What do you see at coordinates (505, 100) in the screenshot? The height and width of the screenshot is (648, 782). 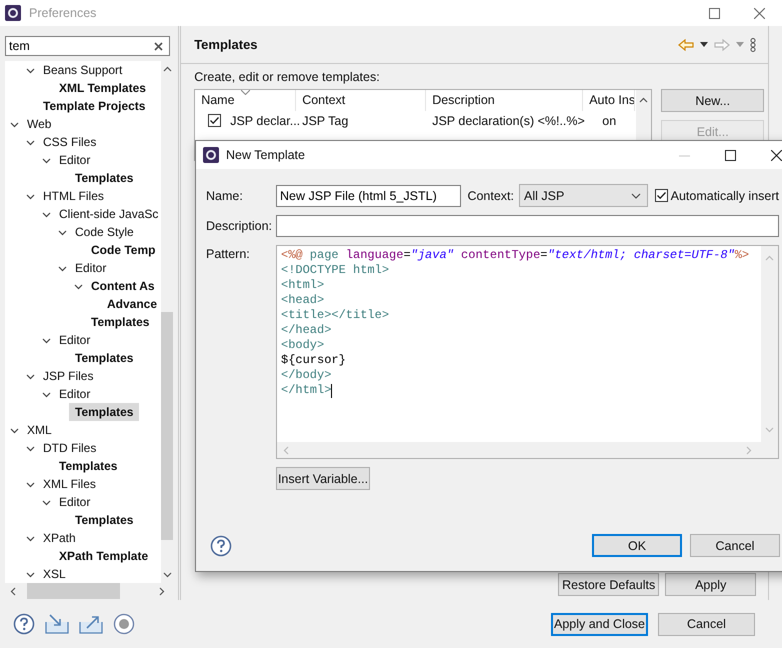 I see `column-header: Description` at bounding box center [505, 100].